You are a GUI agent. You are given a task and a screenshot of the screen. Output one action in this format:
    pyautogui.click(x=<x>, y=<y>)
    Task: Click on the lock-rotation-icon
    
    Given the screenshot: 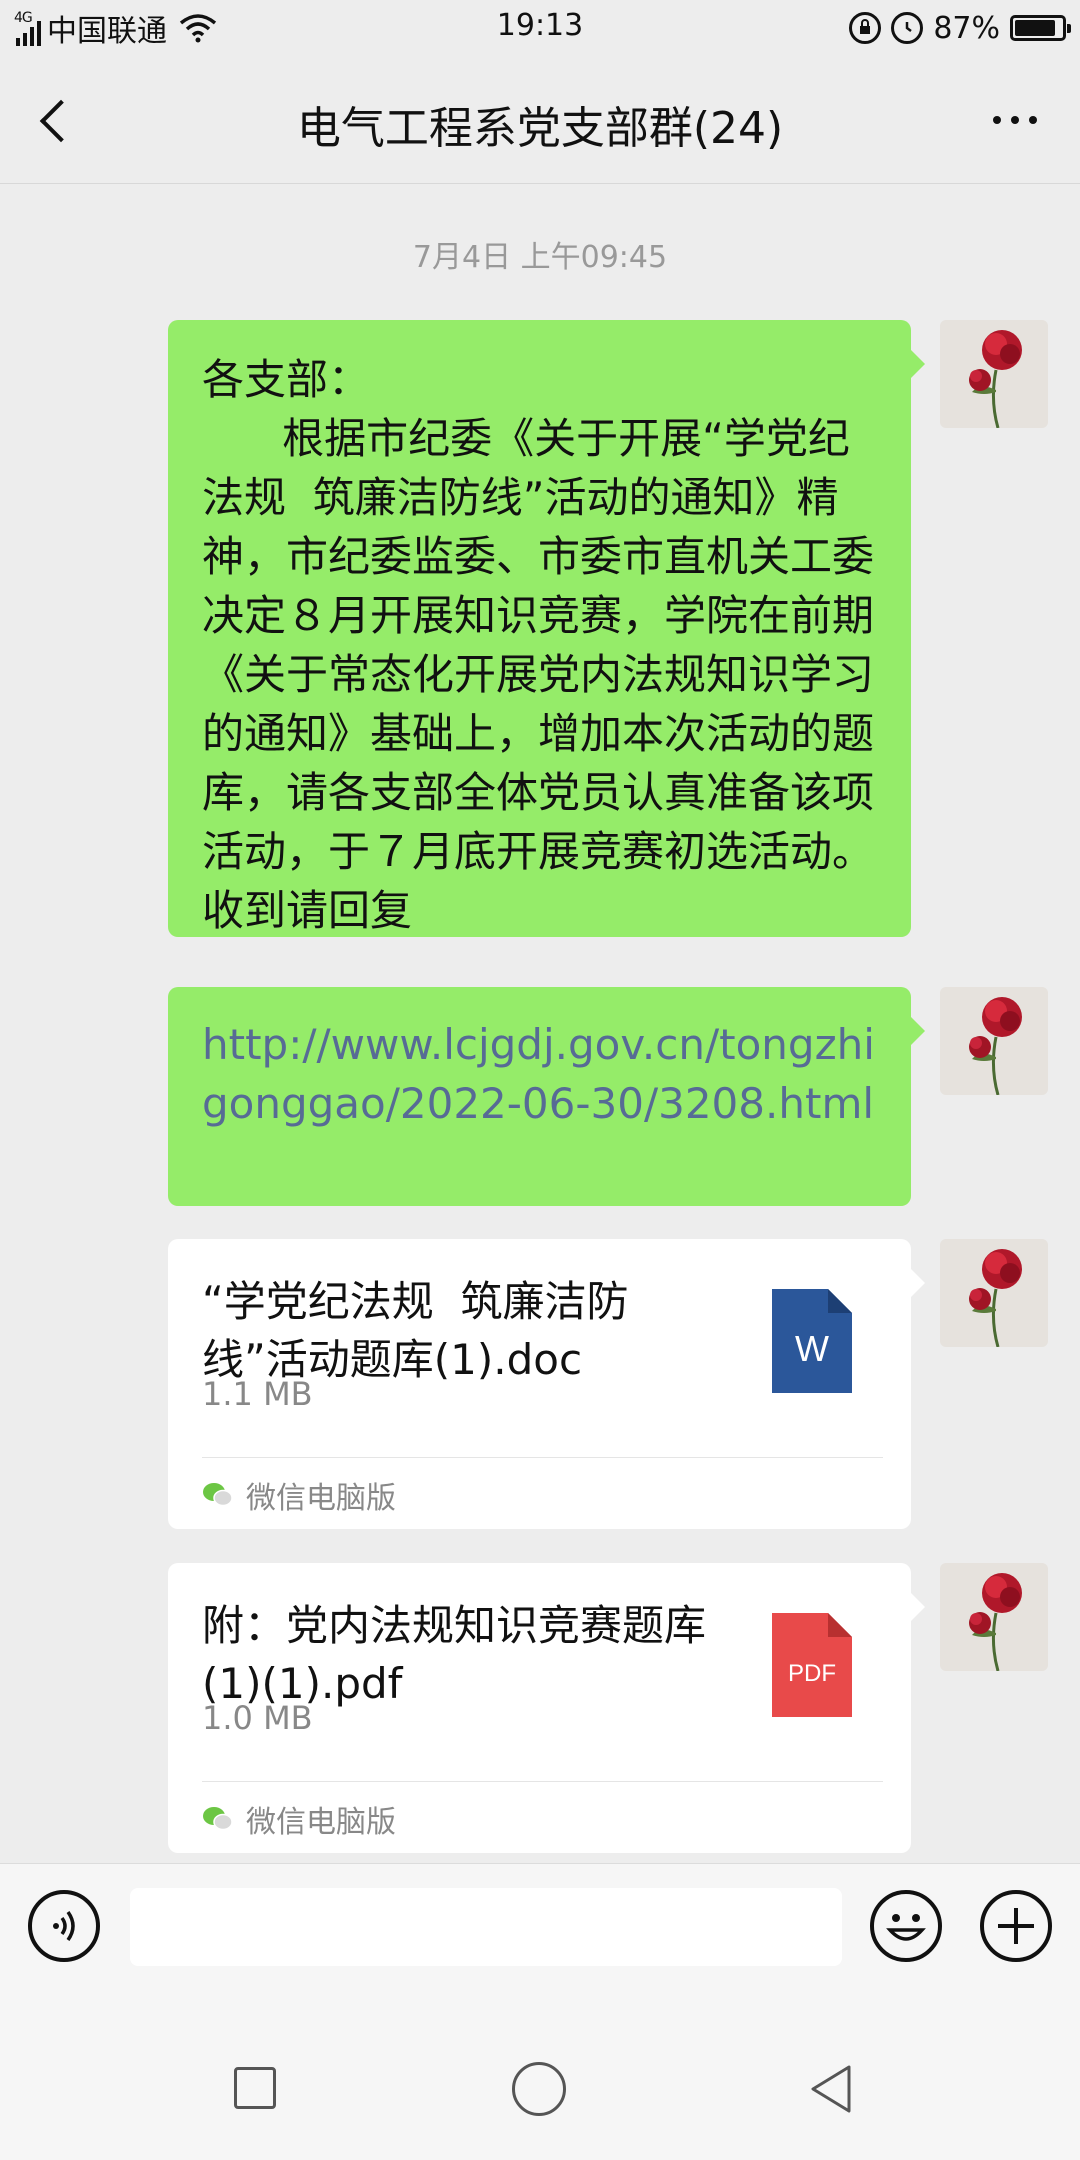 What is the action you would take?
    pyautogui.click(x=865, y=28)
    